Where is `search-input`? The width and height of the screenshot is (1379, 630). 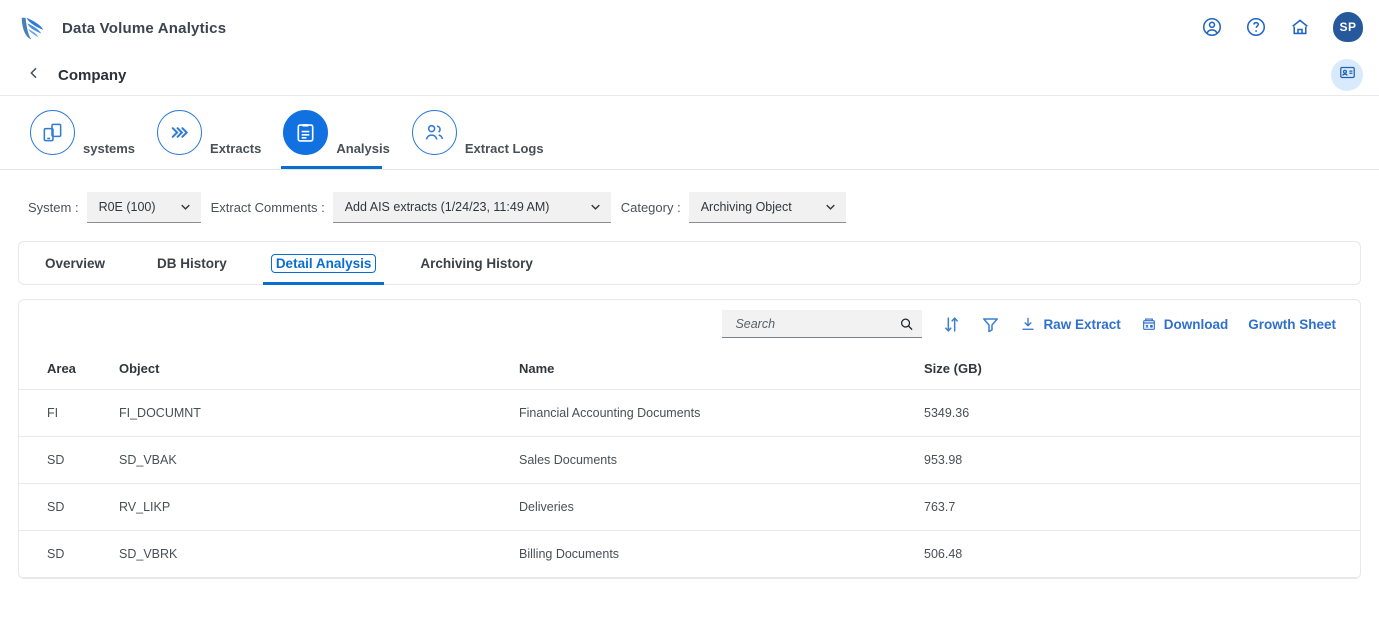
search-input is located at coordinates (813, 323).